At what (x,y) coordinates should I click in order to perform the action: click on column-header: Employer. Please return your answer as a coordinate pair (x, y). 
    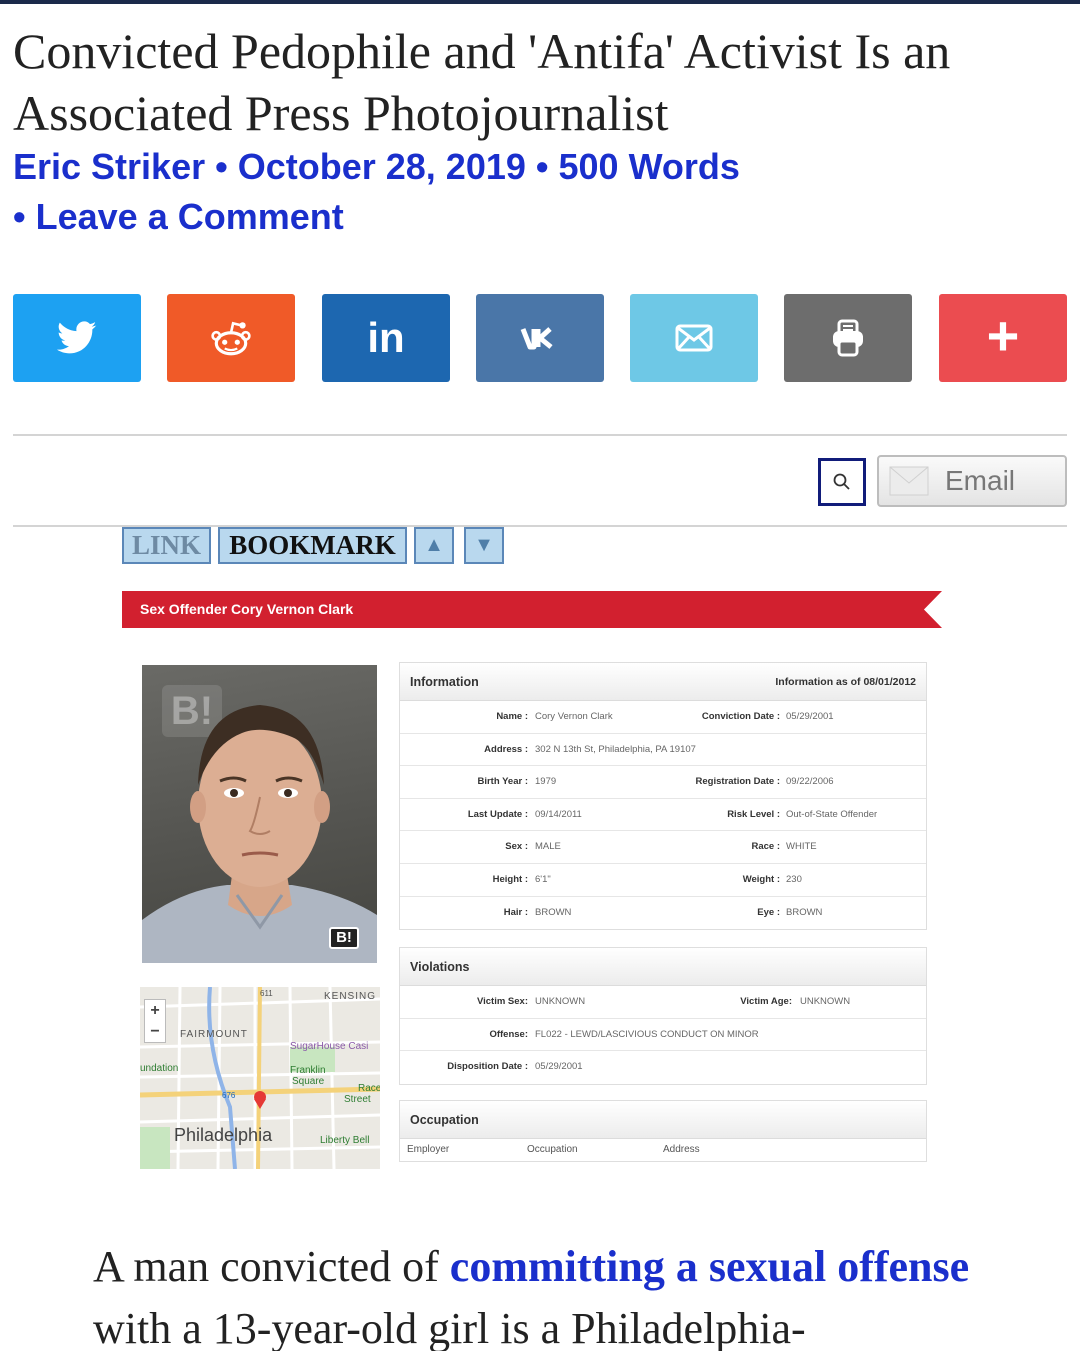
    Looking at the image, I should click on (428, 1149).